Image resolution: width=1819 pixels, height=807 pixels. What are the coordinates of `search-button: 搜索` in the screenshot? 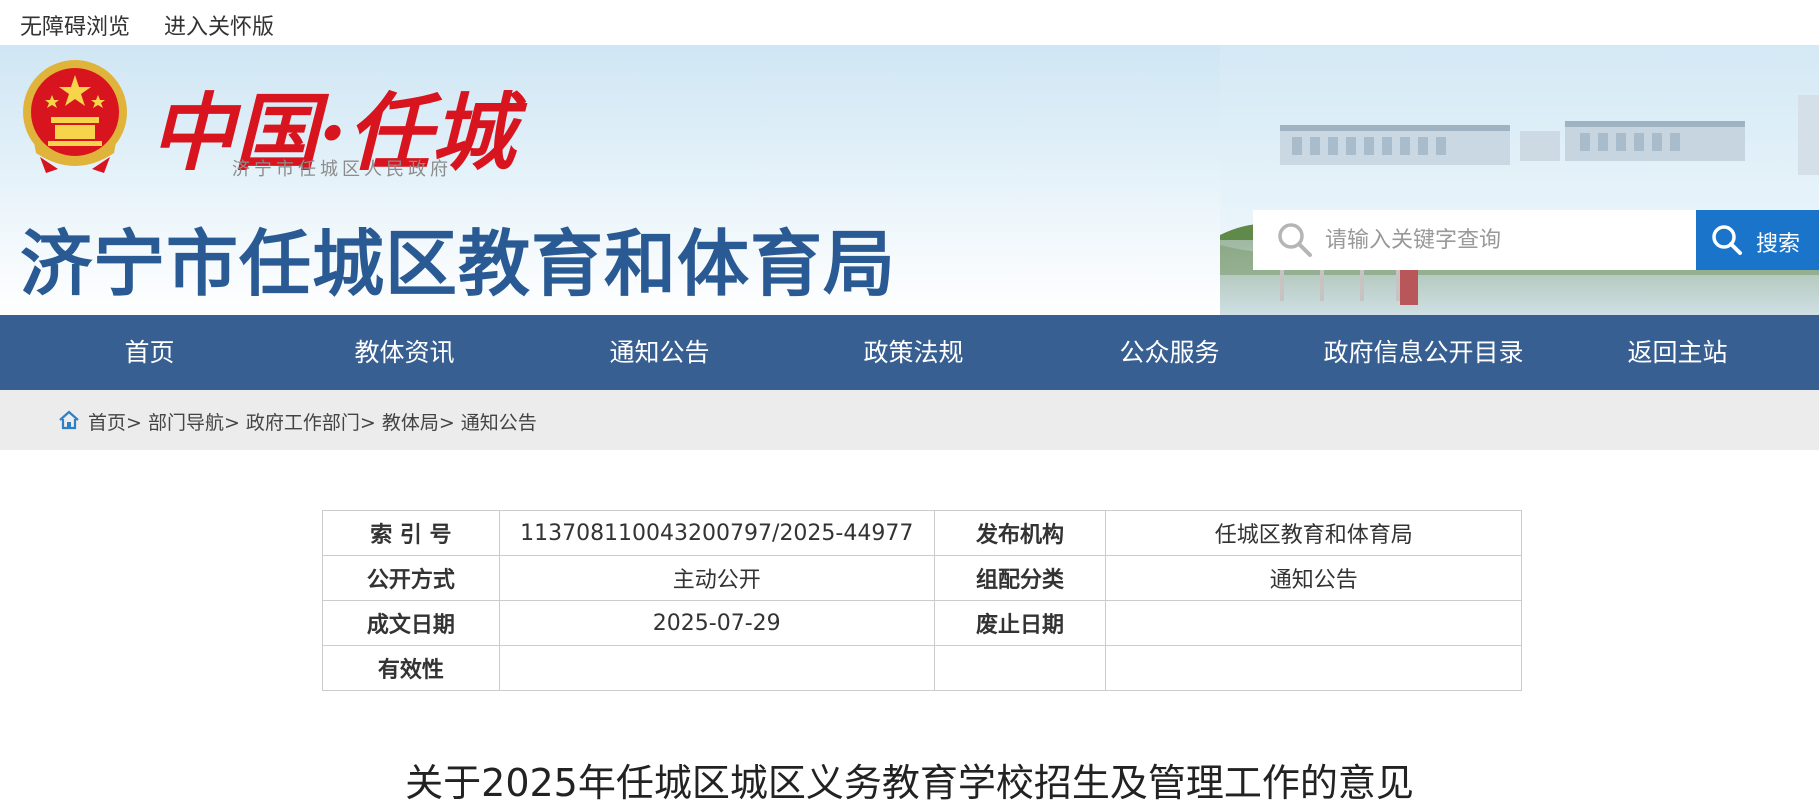 It's located at (1757, 240).